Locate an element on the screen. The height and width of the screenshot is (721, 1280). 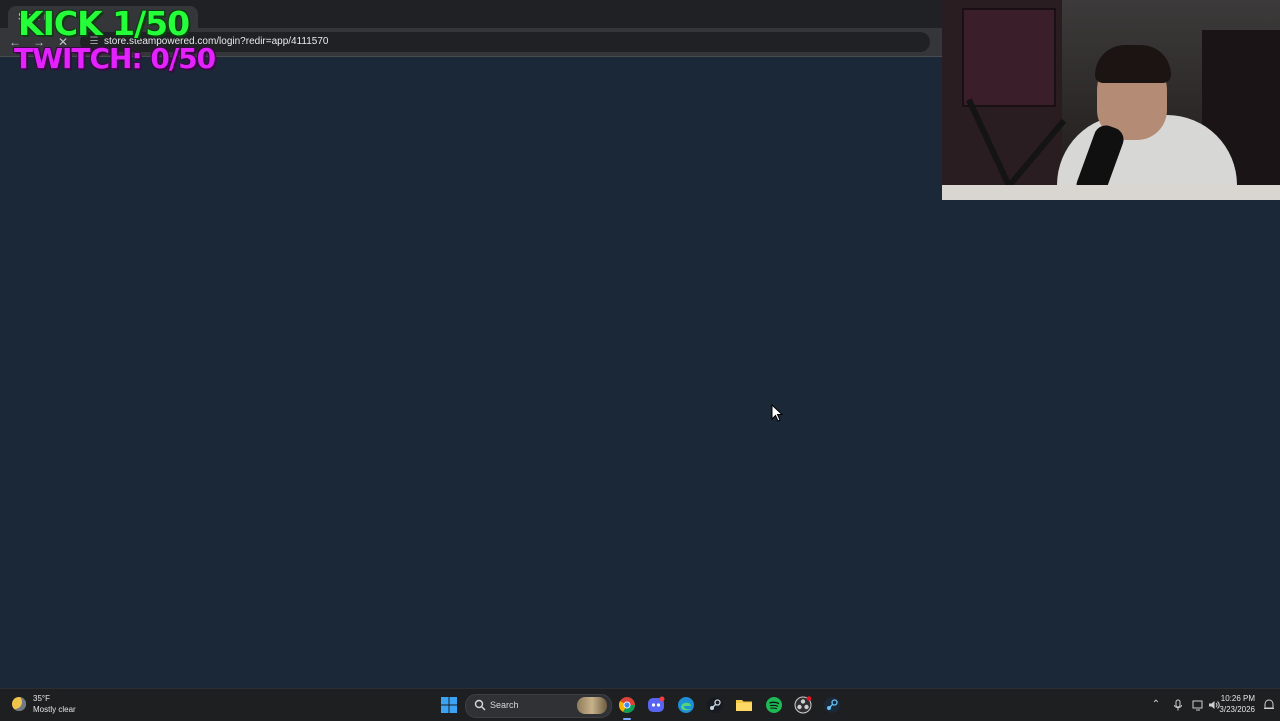
search-label: Search is located at coordinates (504, 705).